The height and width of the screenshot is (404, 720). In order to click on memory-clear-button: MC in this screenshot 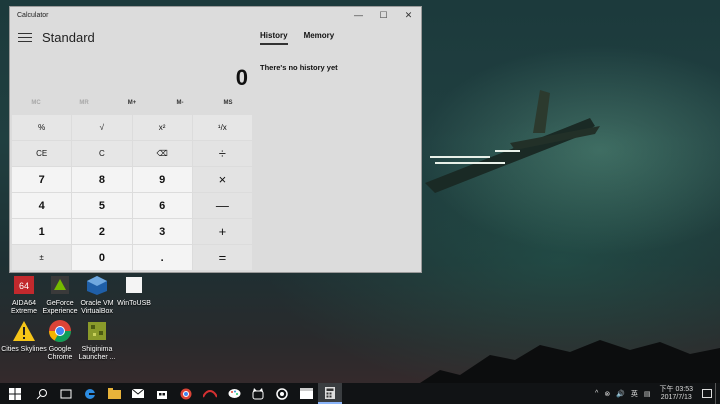, I will do `click(36, 103)`.